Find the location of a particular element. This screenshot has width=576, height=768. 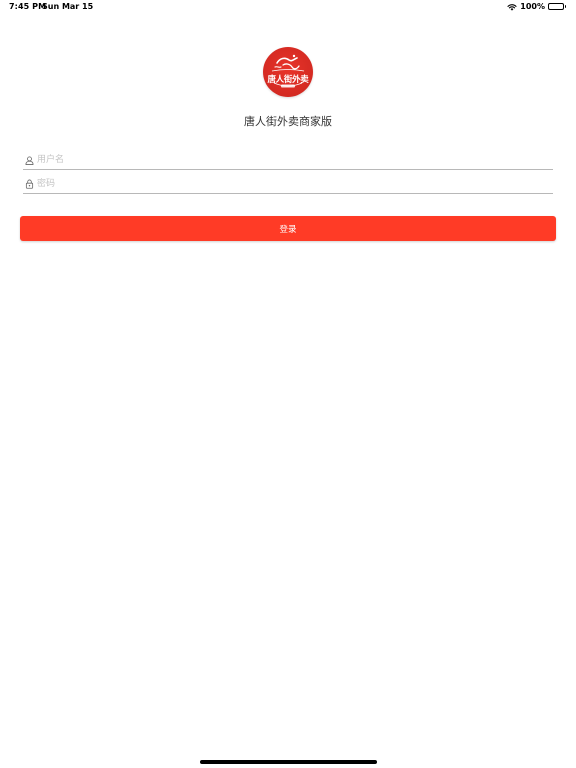

app-logo: 唐人街外卖 is located at coordinates (288, 72).